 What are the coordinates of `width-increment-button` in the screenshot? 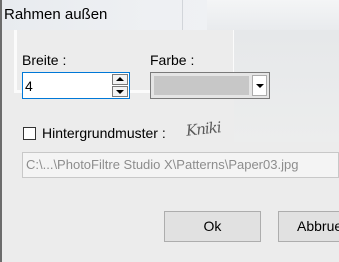 It's located at (120, 79).